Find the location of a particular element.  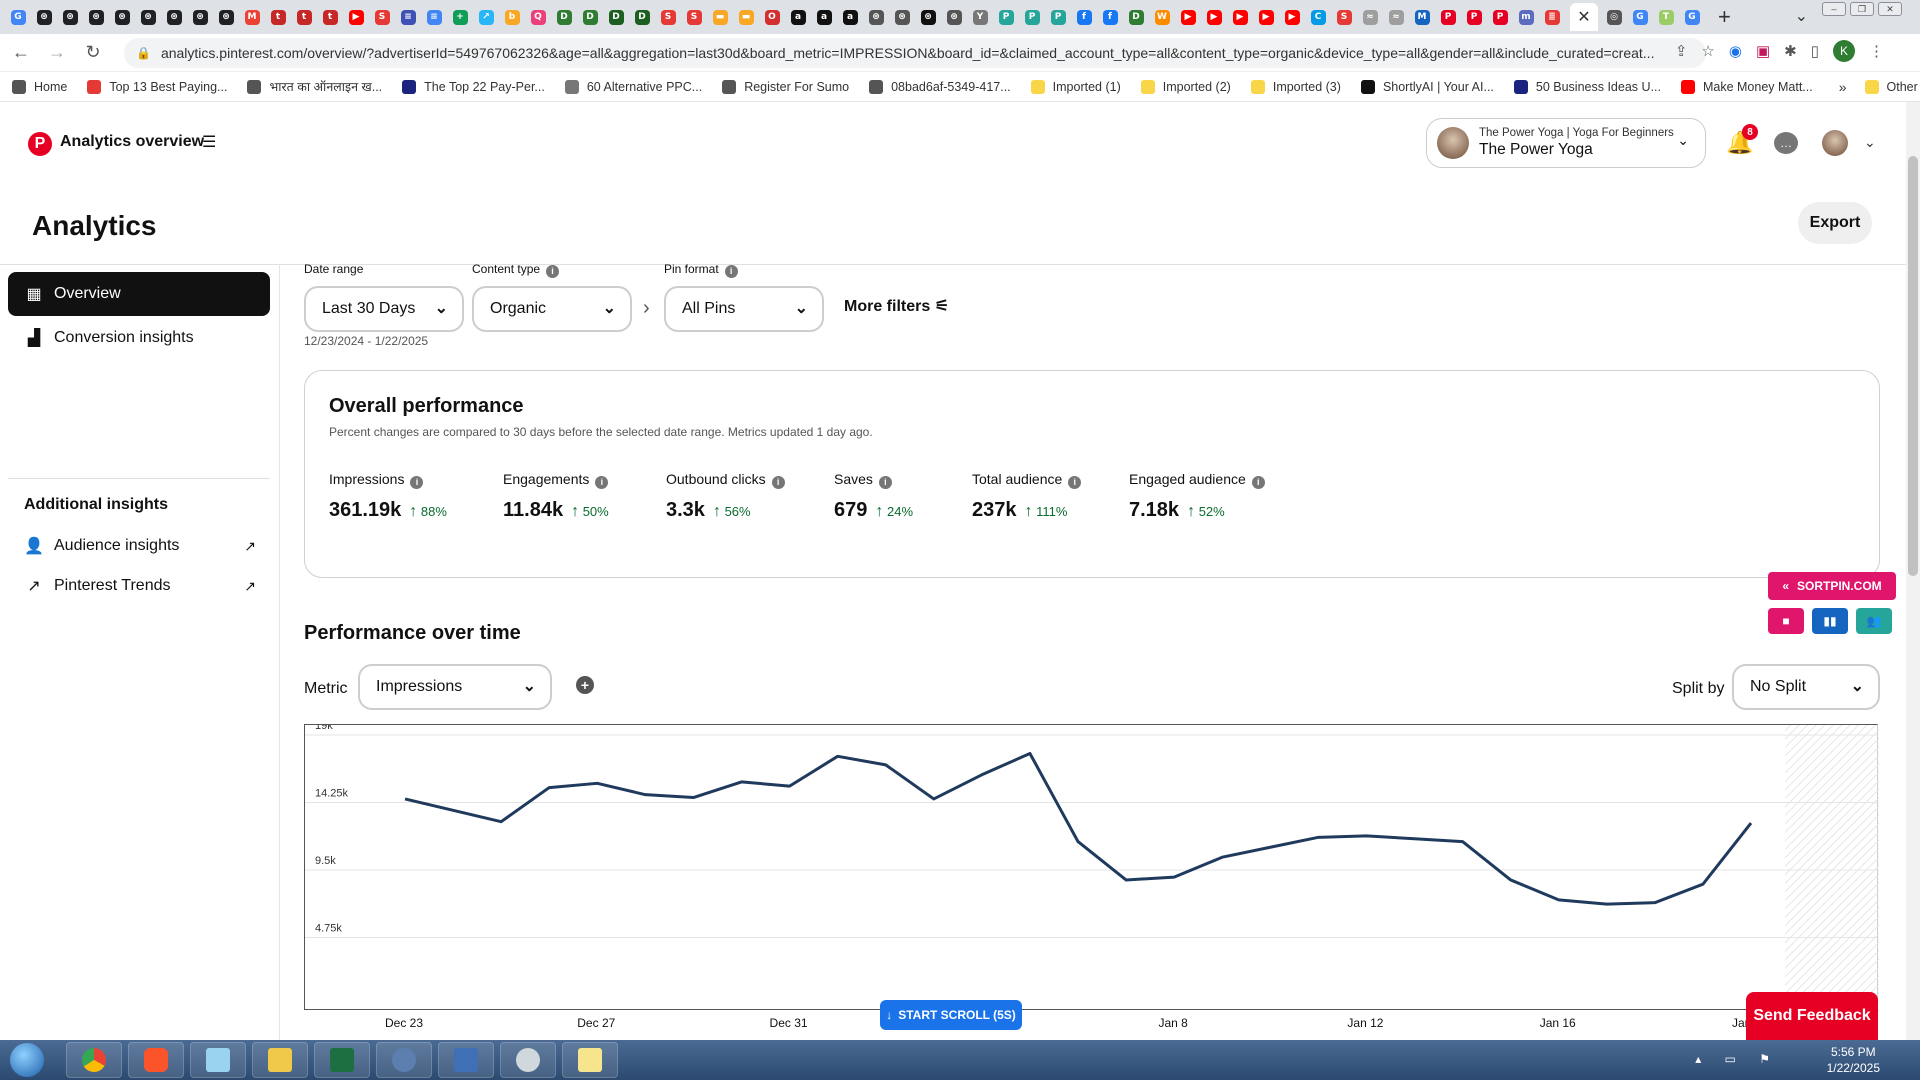

browser-tab-after-2: T is located at coordinates (1666, 17).